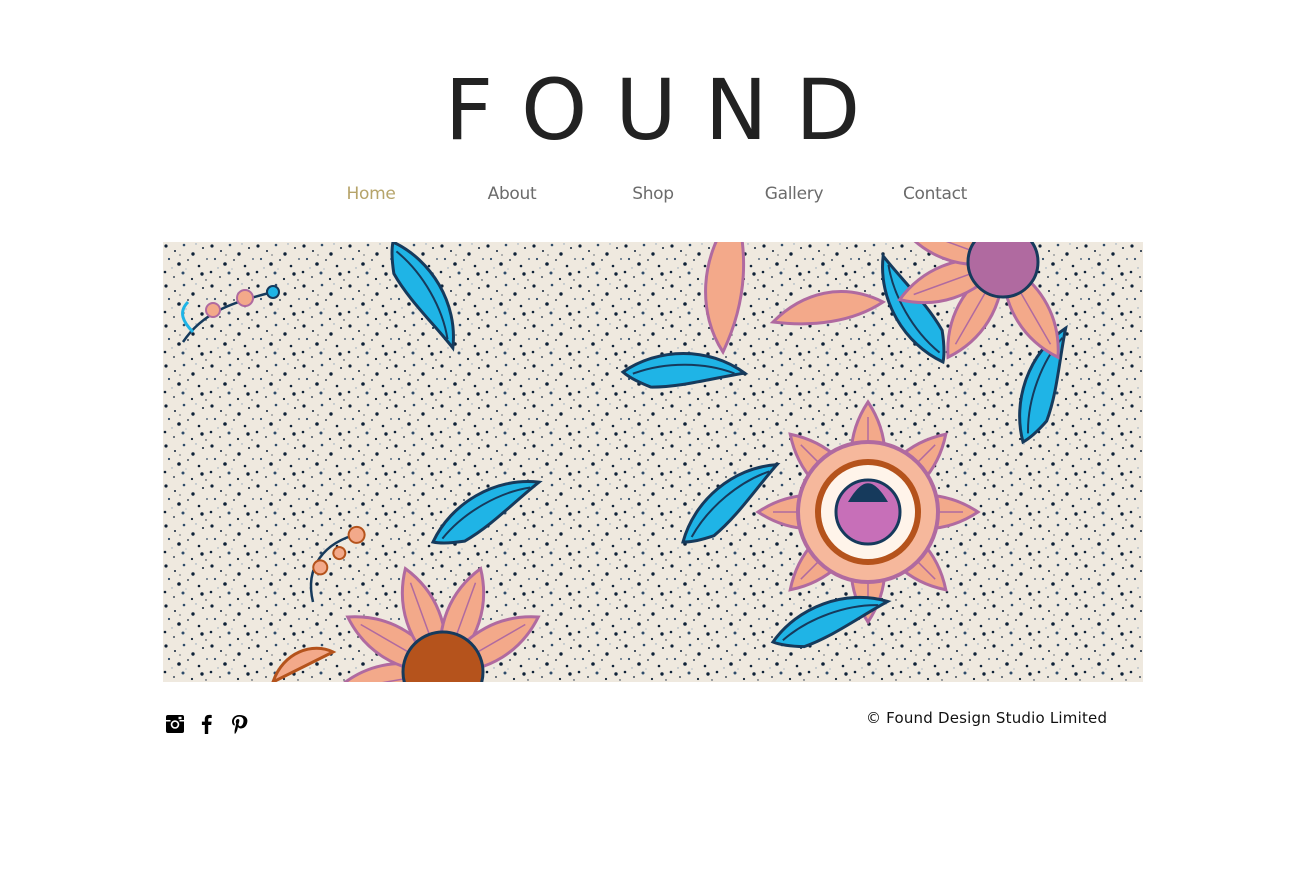  I want to click on social-links, so click(207, 724).